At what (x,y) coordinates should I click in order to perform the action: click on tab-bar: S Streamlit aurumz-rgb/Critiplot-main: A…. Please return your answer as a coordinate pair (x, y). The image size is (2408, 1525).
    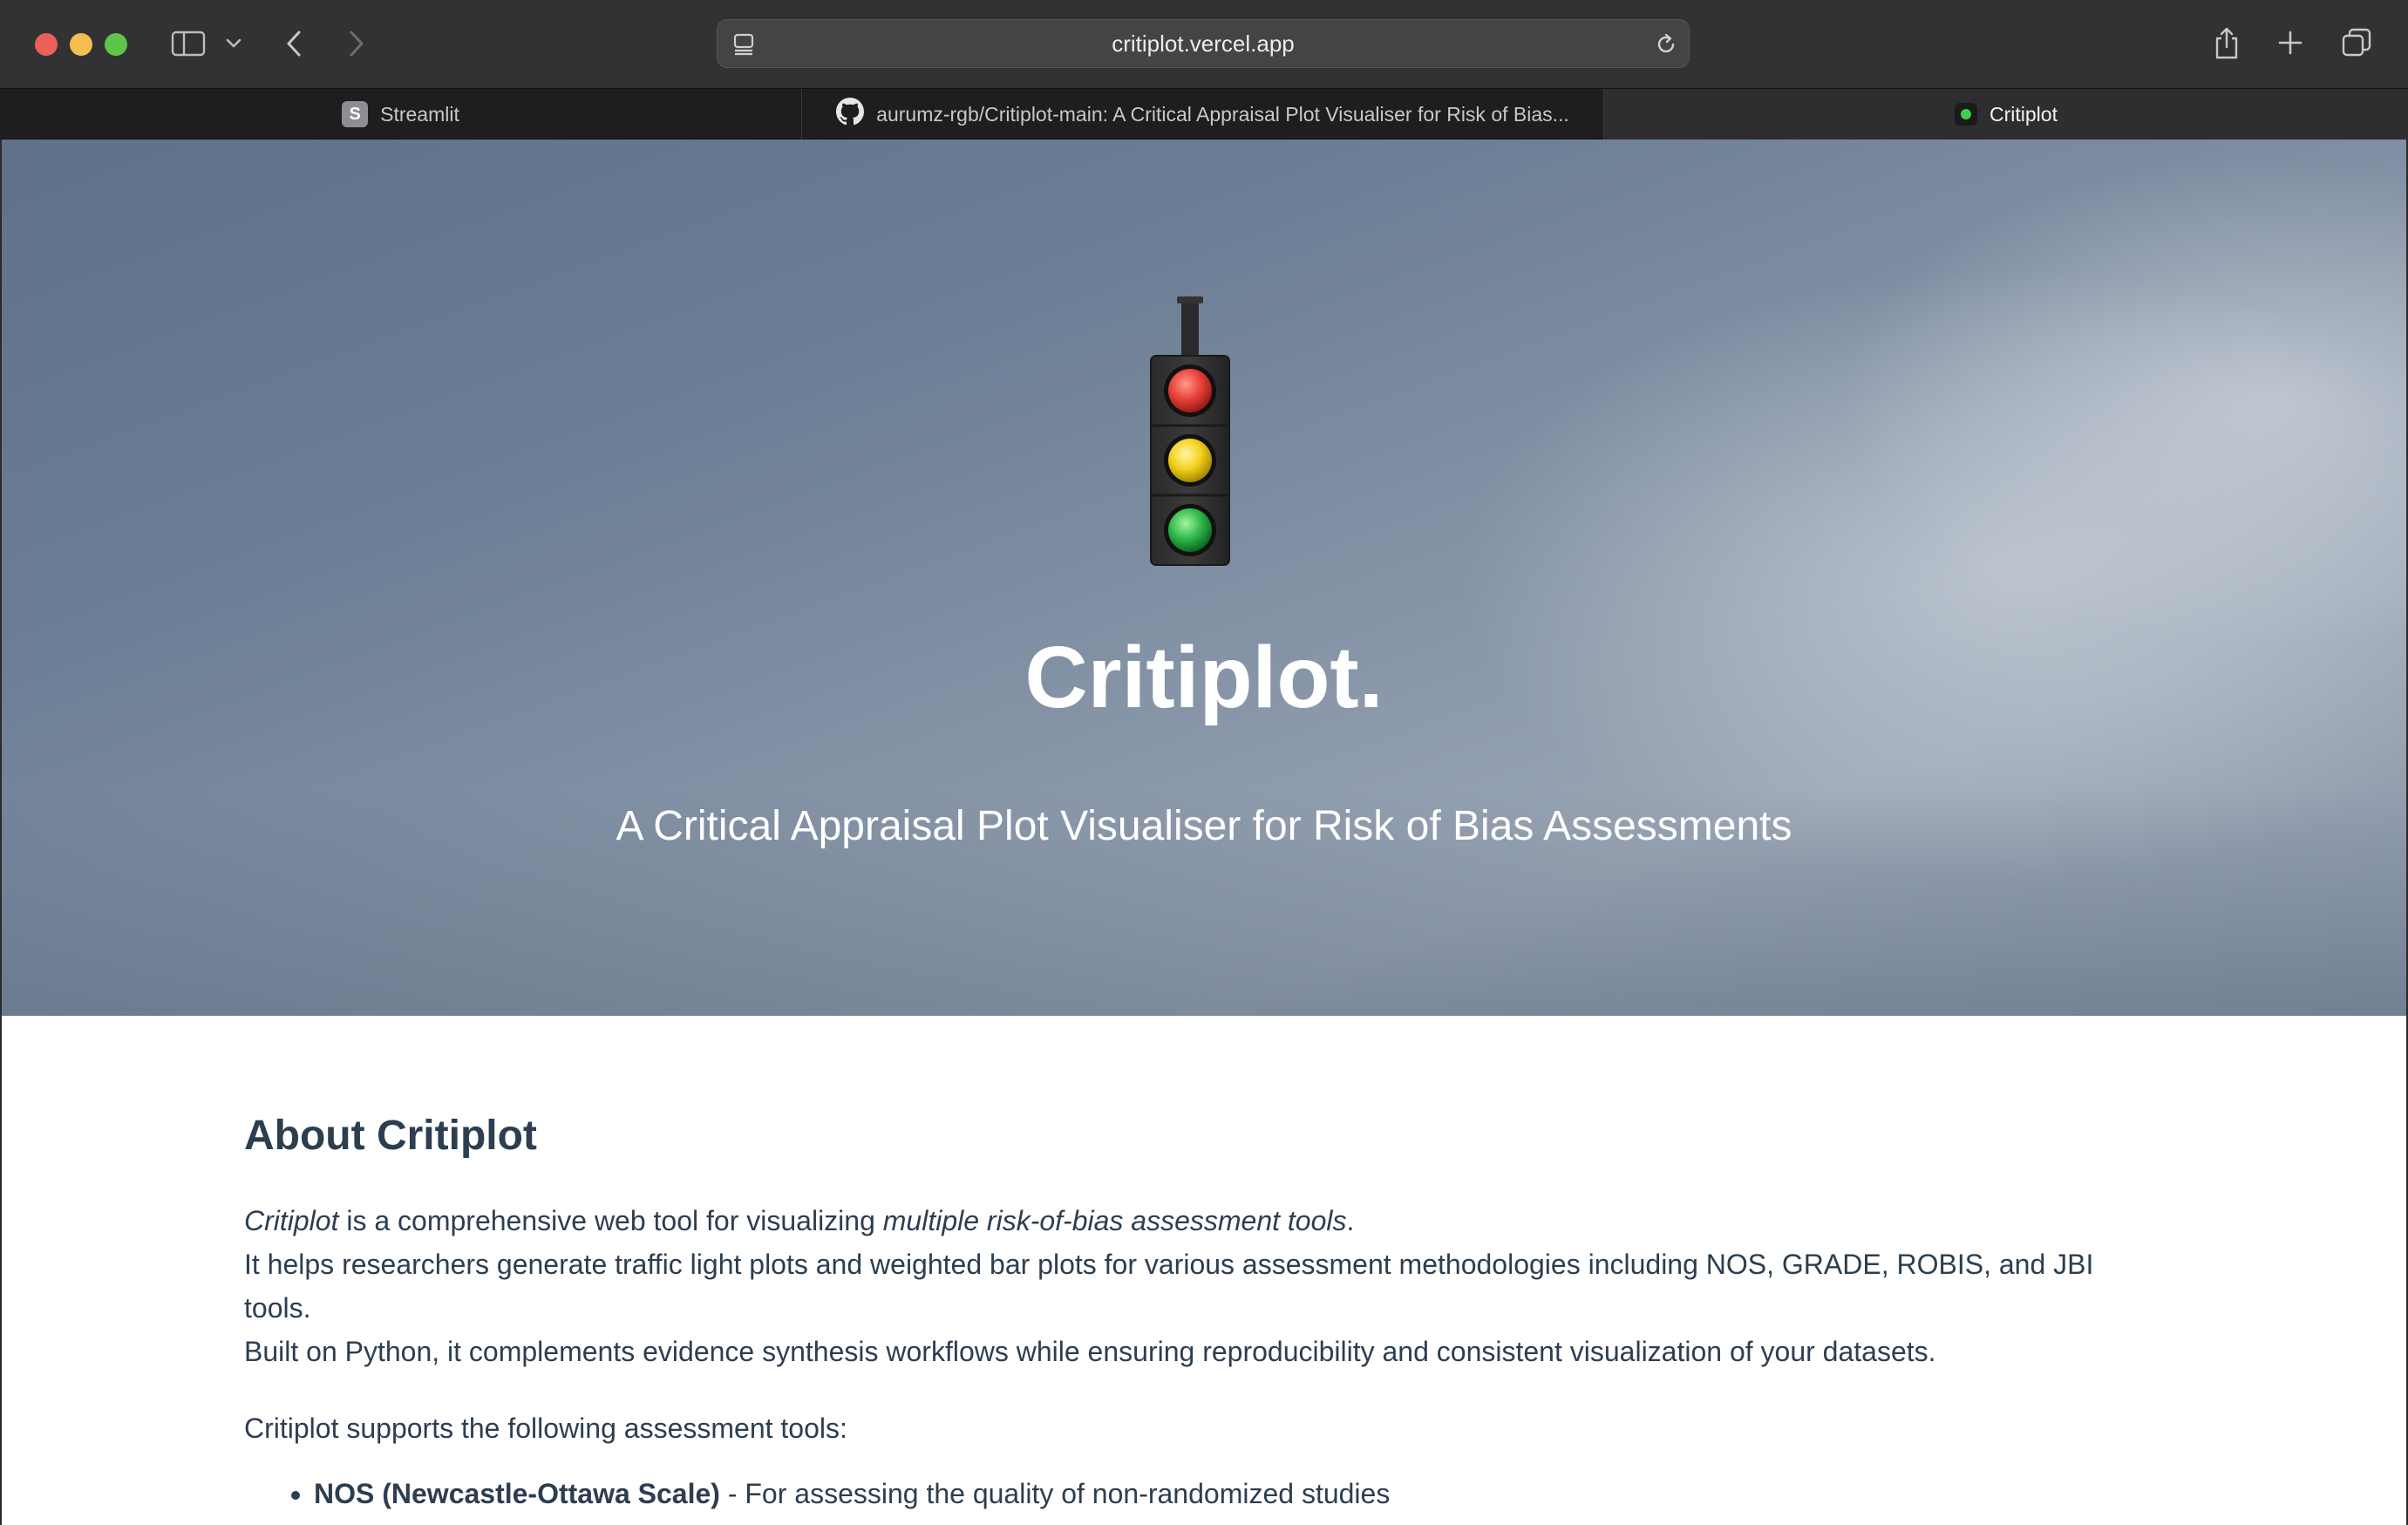
    Looking at the image, I should click on (1204, 114).